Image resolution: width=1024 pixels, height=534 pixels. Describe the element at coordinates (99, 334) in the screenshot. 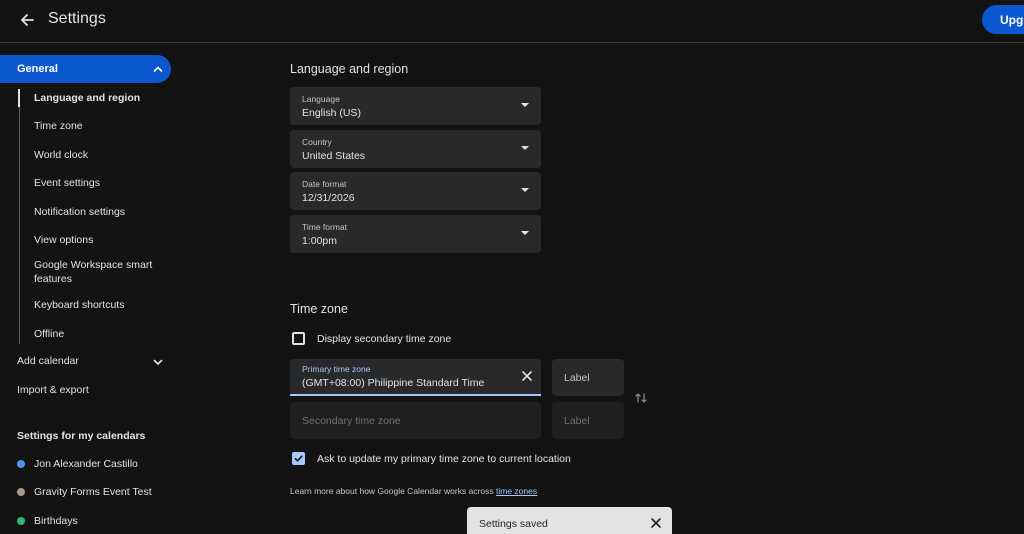

I see `sidebar-item-offline: Offline` at that location.